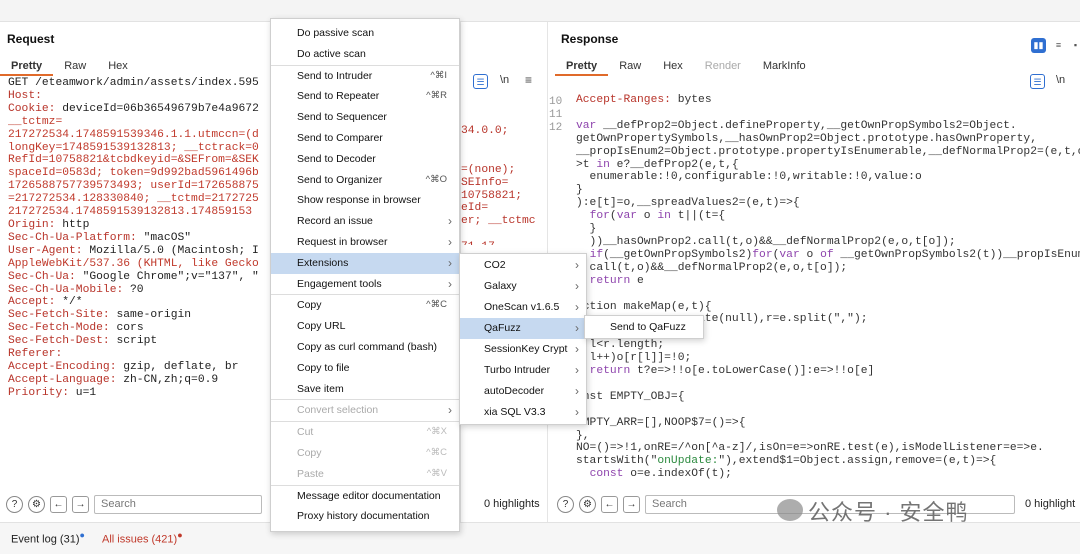 The image size is (1080, 554). I want to click on menu-item-label: Cut, so click(305, 432).